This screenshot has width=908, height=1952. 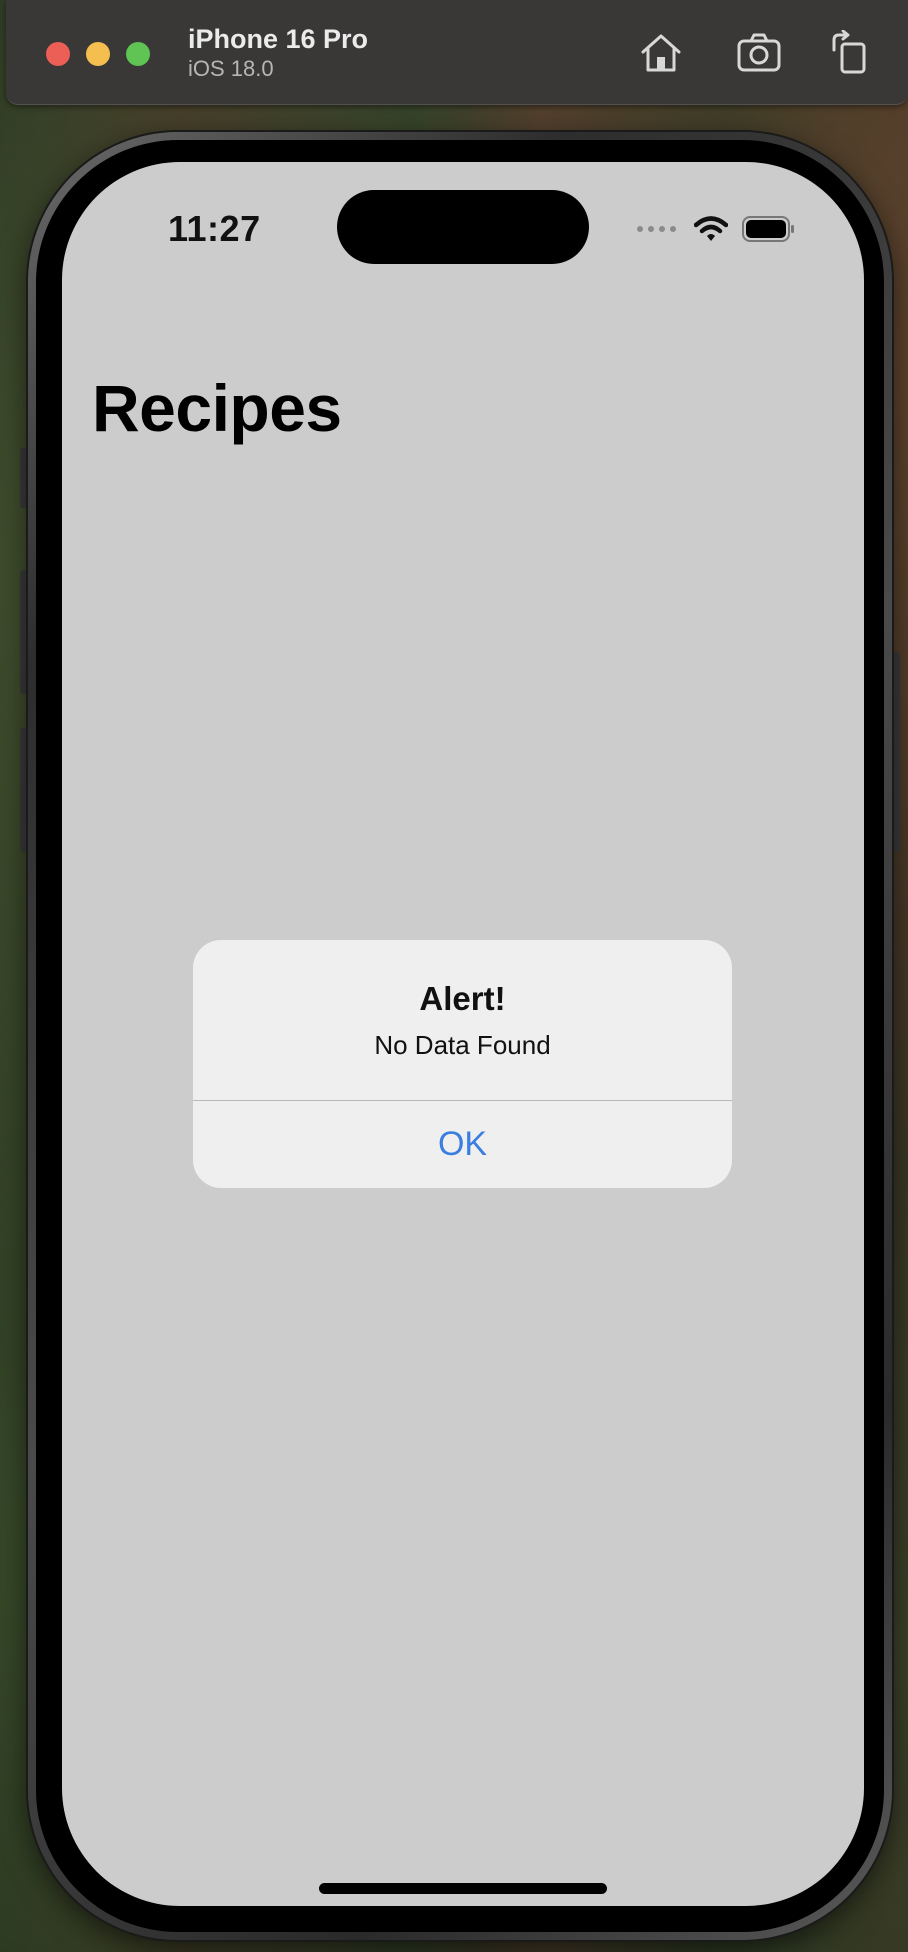 I want to click on volume-down-button, so click(x=23, y=790).